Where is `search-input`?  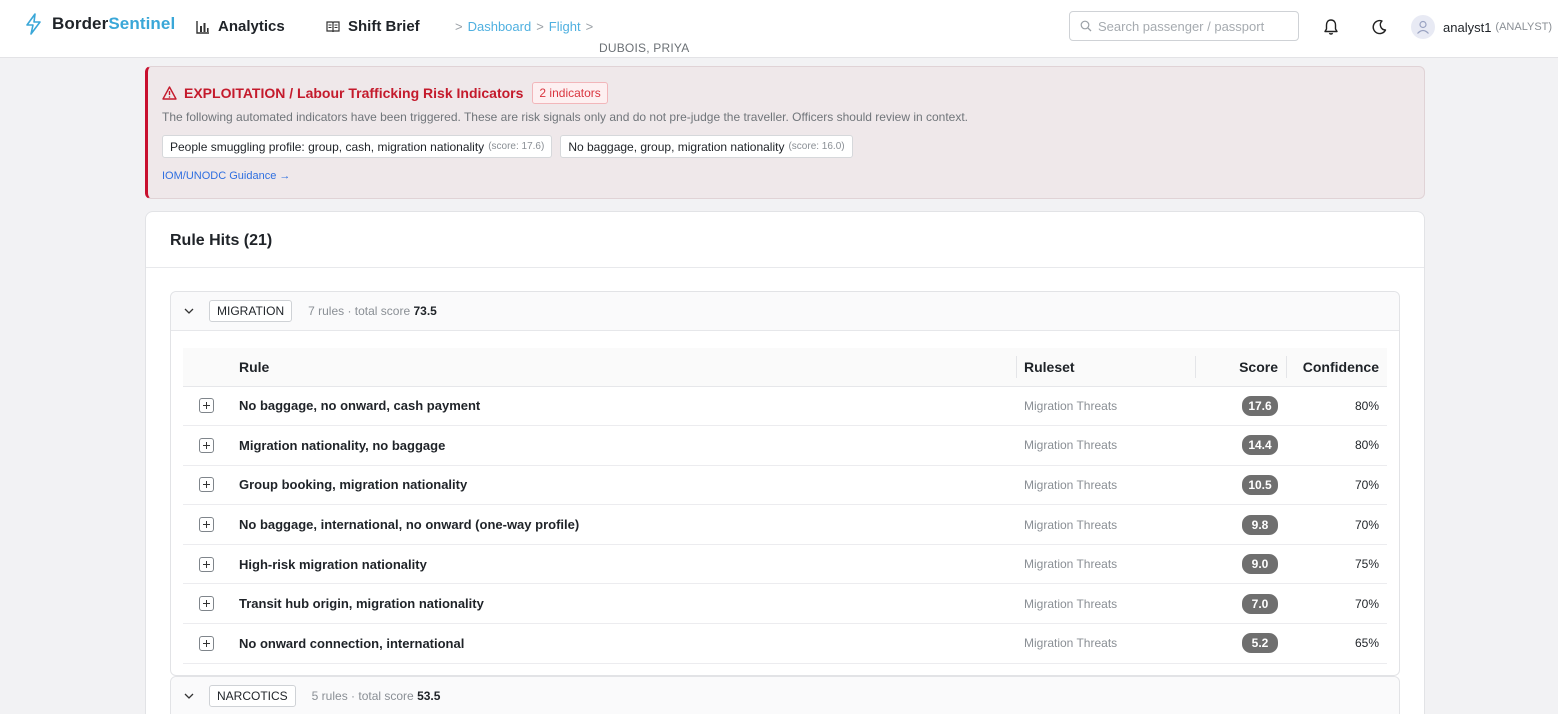 search-input is located at coordinates (1193, 26).